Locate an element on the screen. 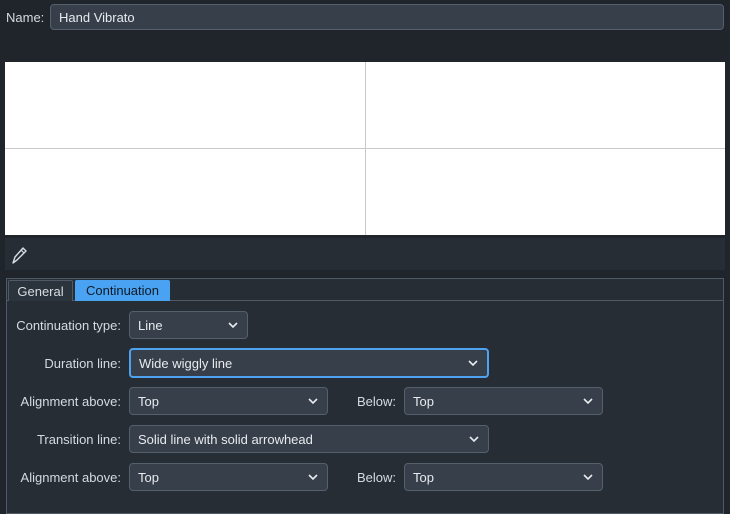  duration-line-value: Wide wiggly line is located at coordinates (186, 363).